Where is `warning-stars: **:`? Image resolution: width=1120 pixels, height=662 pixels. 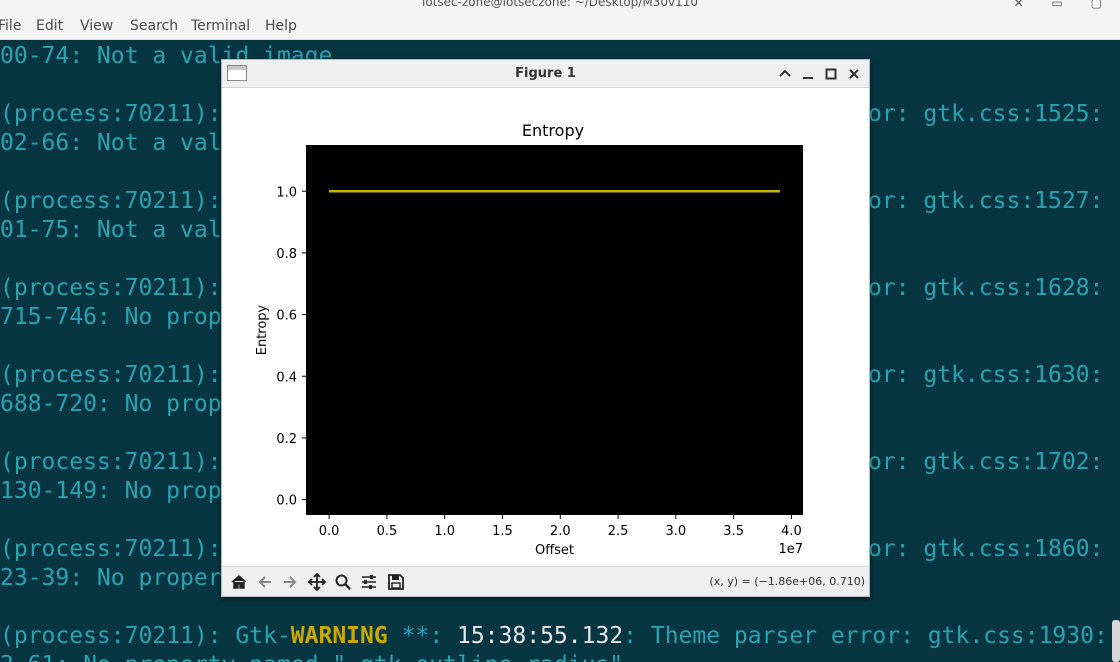 warning-stars: **: is located at coordinates (422, 636).